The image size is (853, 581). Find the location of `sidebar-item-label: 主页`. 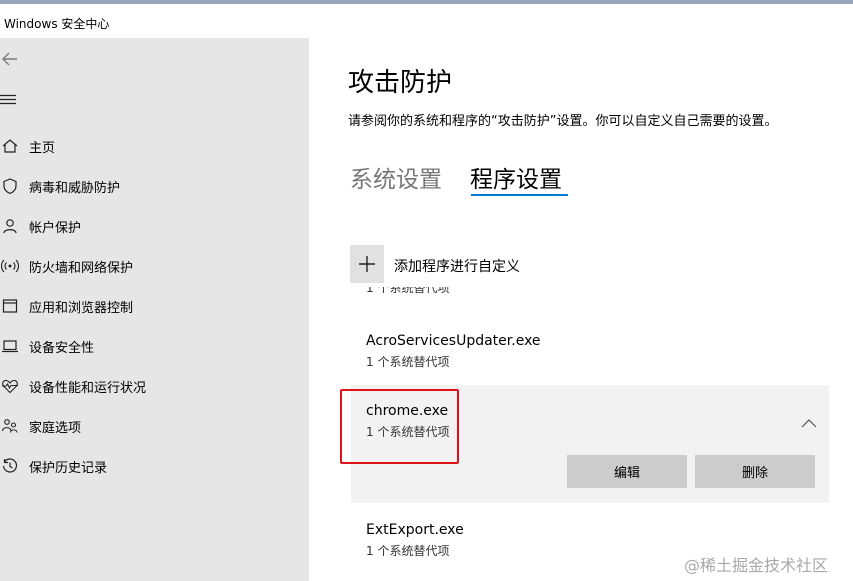

sidebar-item-label: 主页 is located at coordinates (42, 148).